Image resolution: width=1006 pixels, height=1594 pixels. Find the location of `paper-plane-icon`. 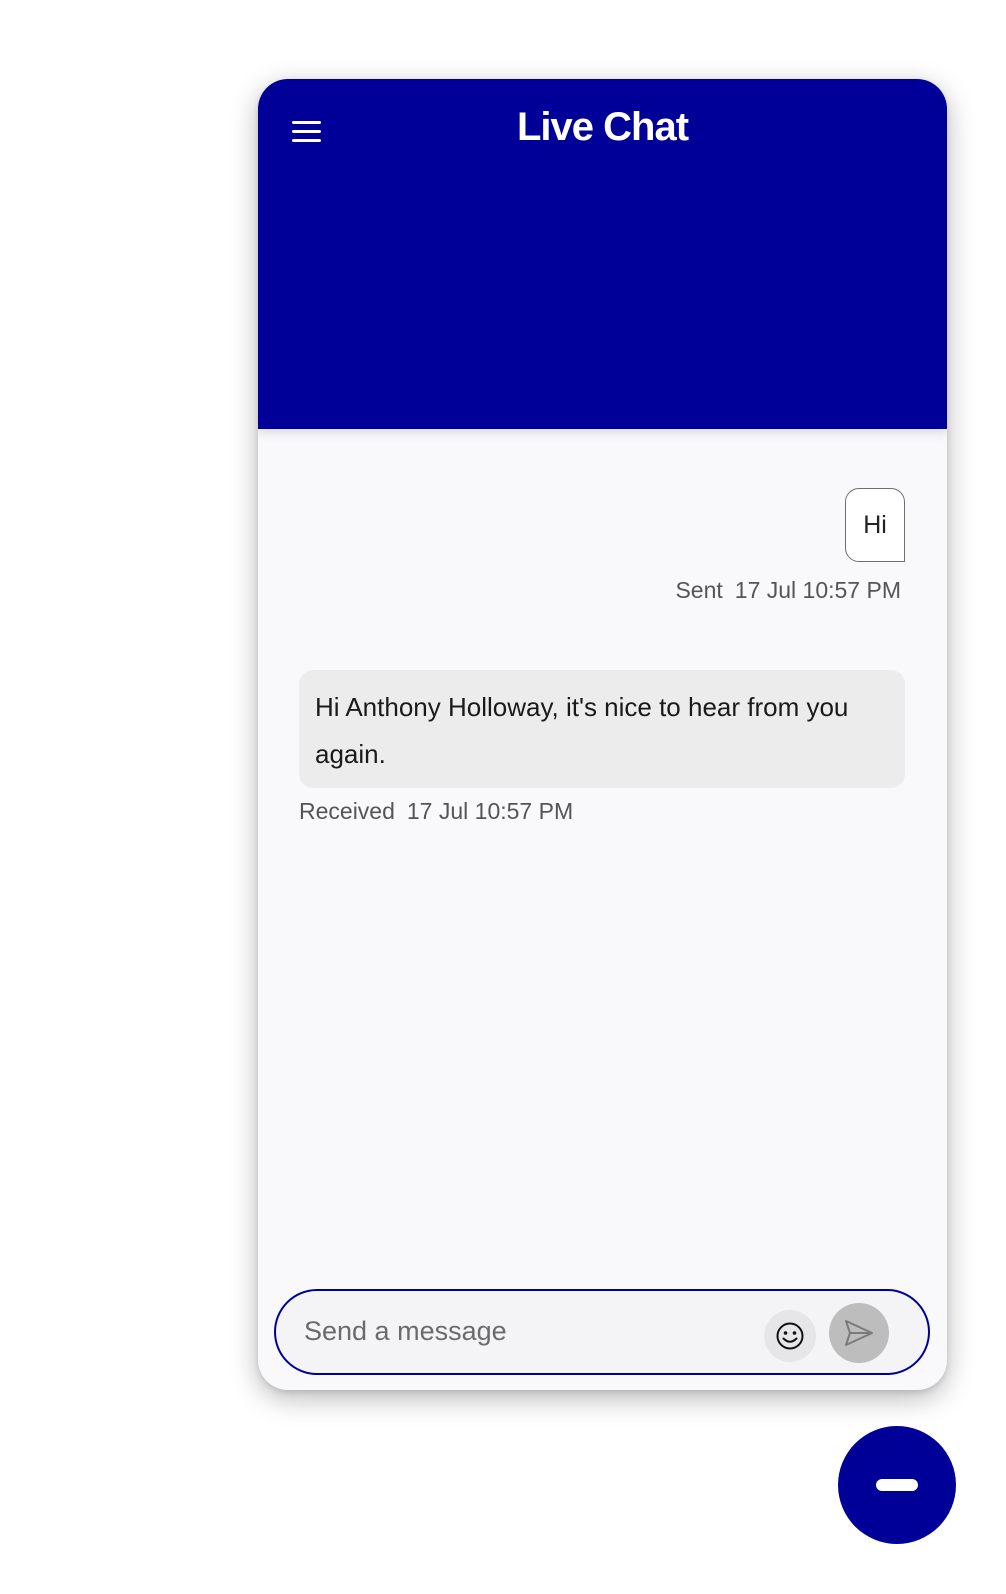

paper-plane-icon is located at coordinates (859, 1333).